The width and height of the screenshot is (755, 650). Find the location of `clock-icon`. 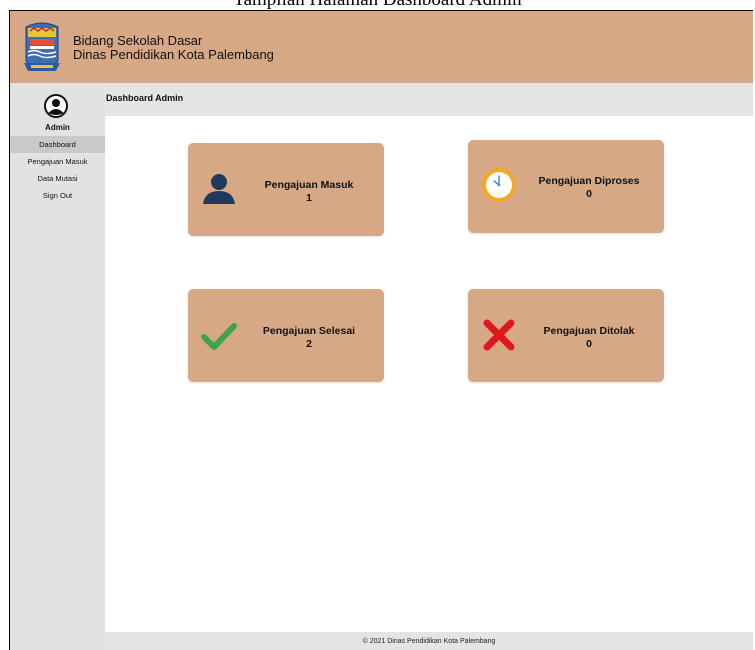

clock-icon is located at coordinates (499, 185).